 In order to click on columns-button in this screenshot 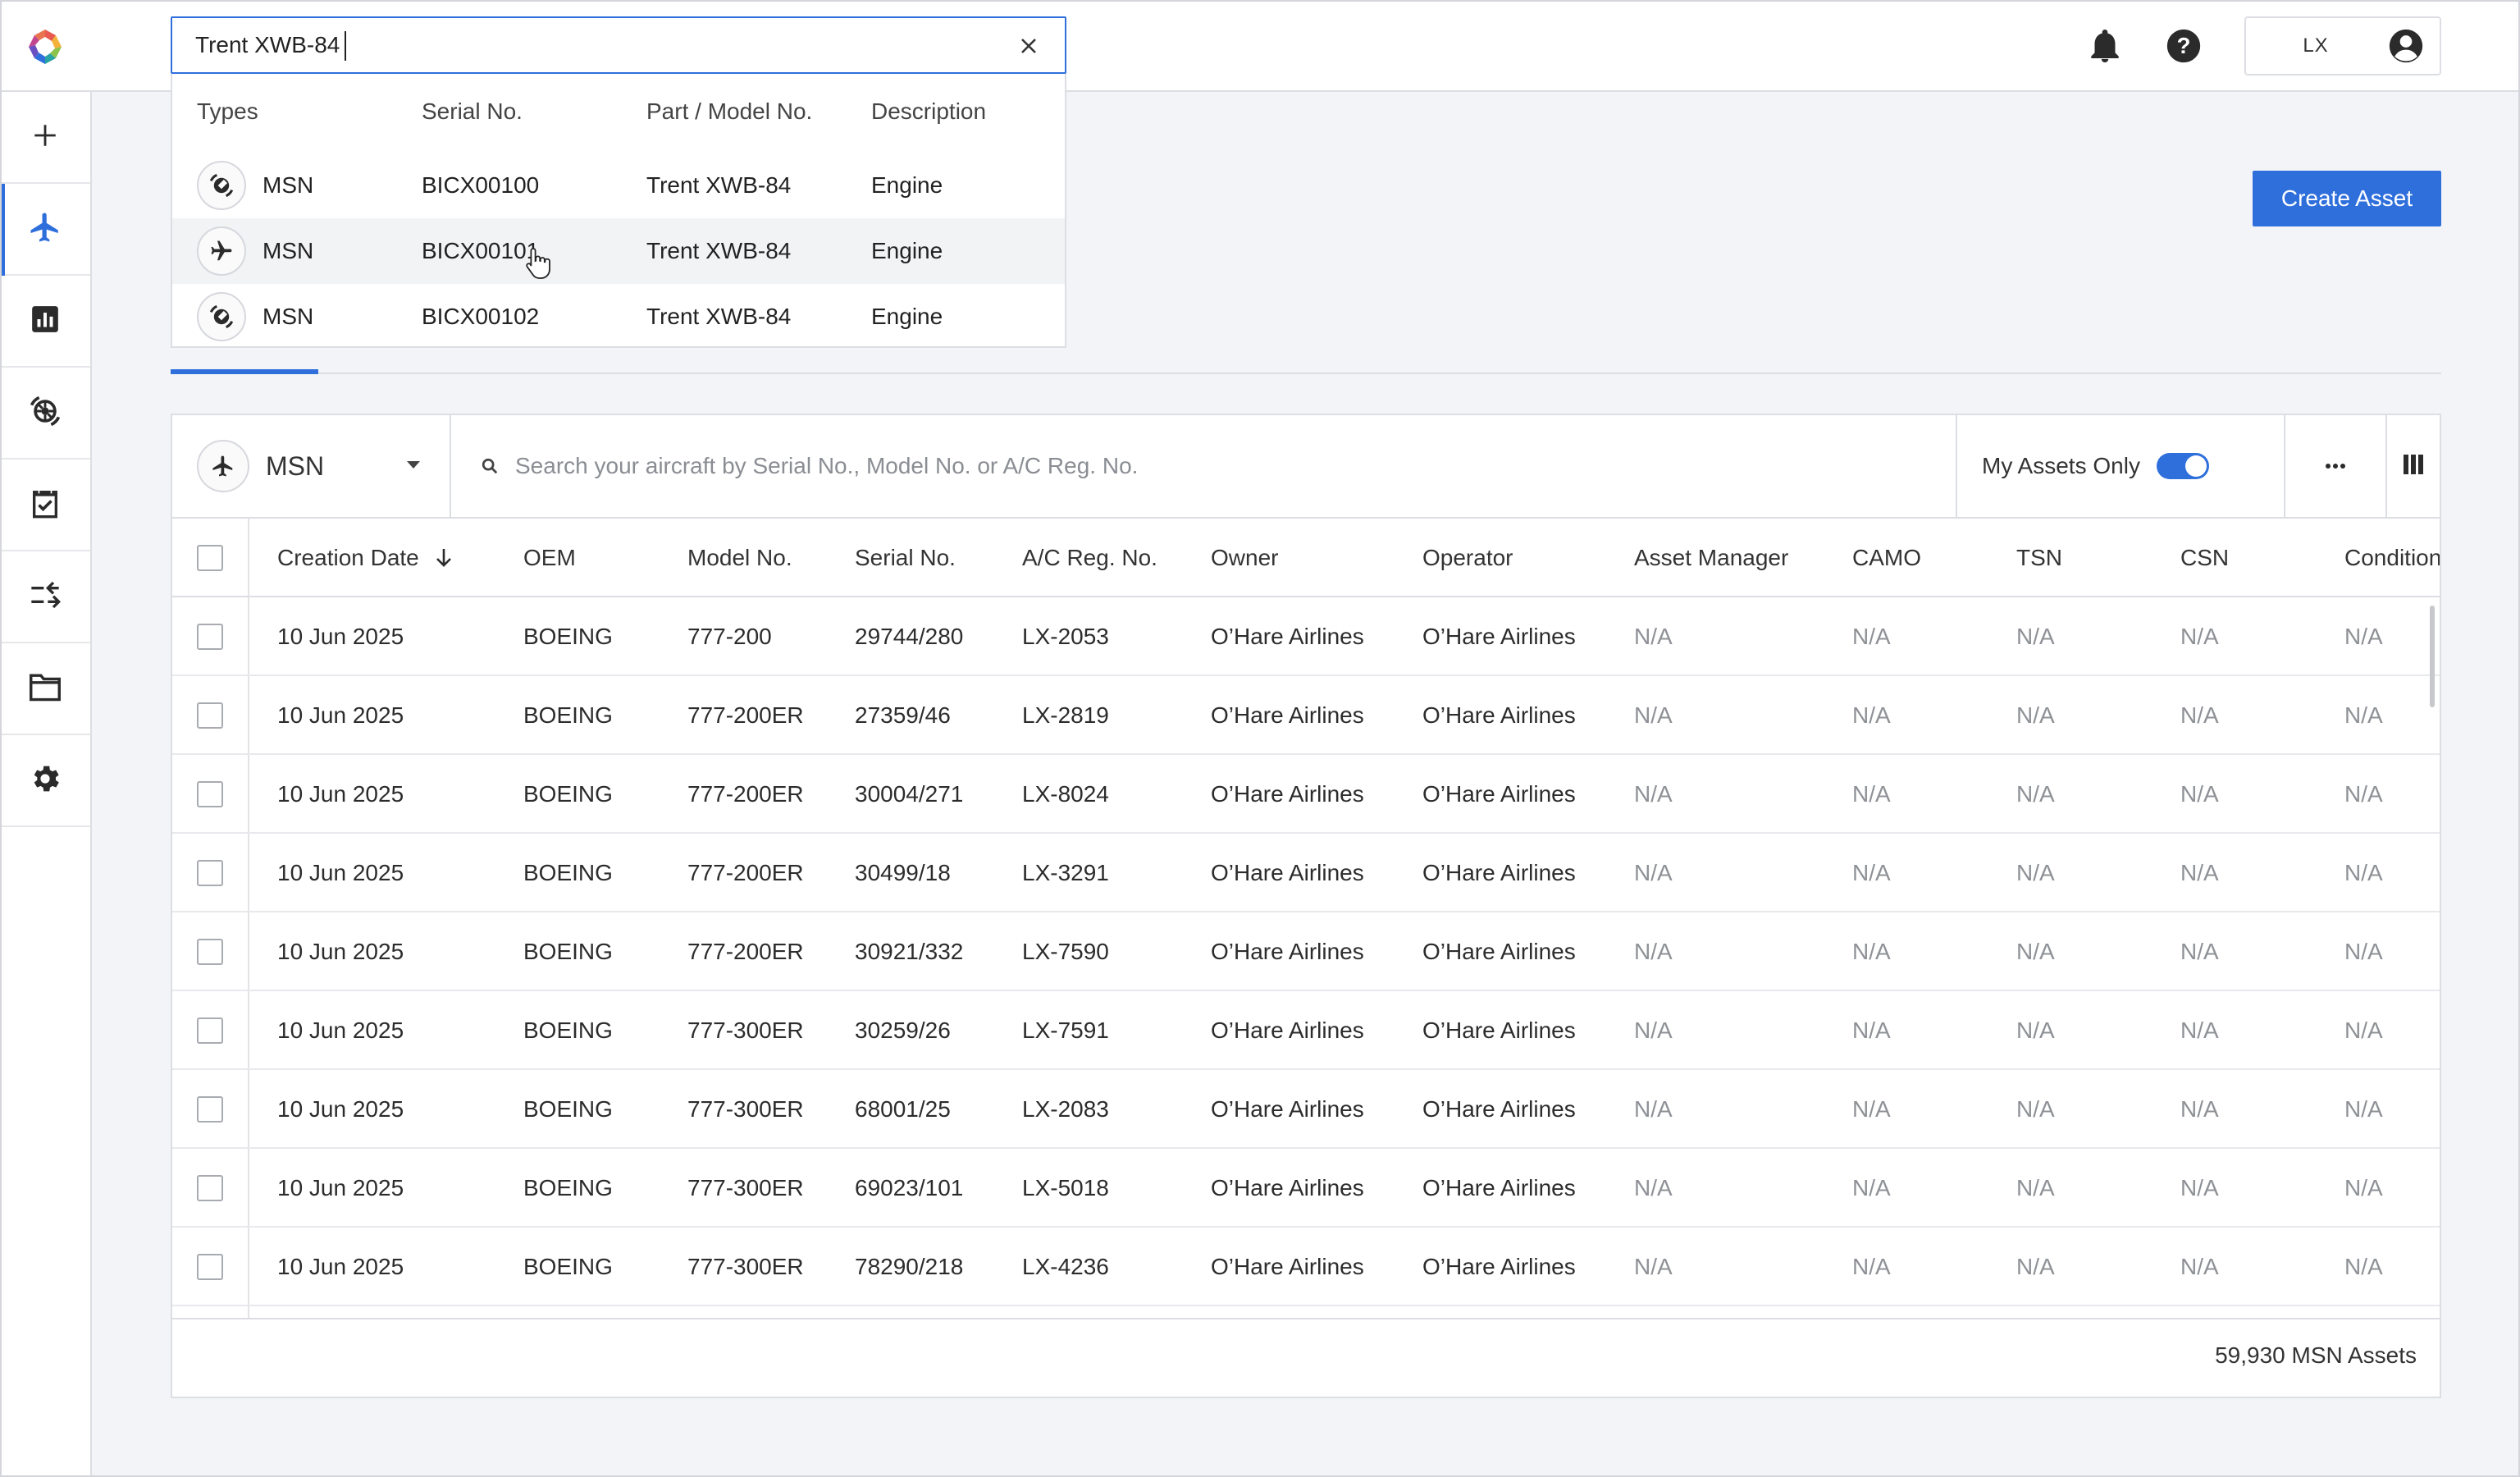, I will do `click(2412, 466)`.